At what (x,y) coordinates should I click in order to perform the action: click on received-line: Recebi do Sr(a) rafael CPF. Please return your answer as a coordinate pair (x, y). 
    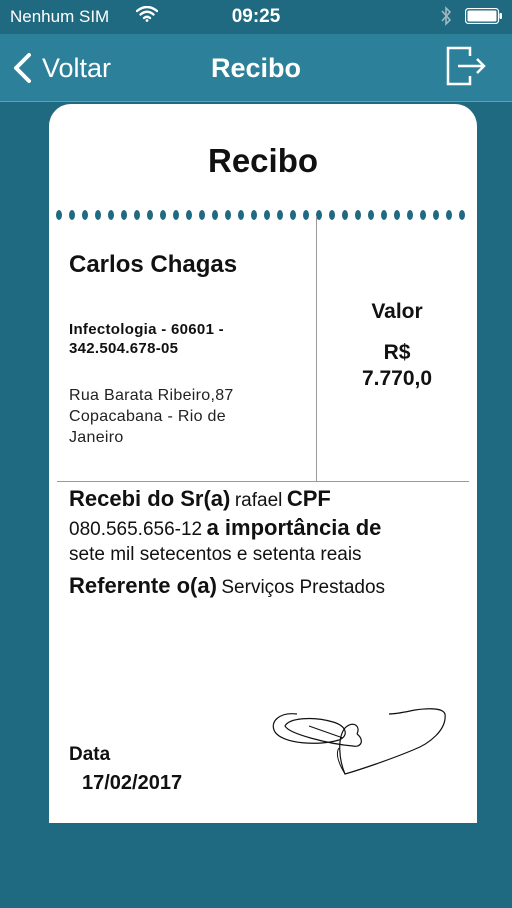
    Looking at the image, I should click on (269, 500).